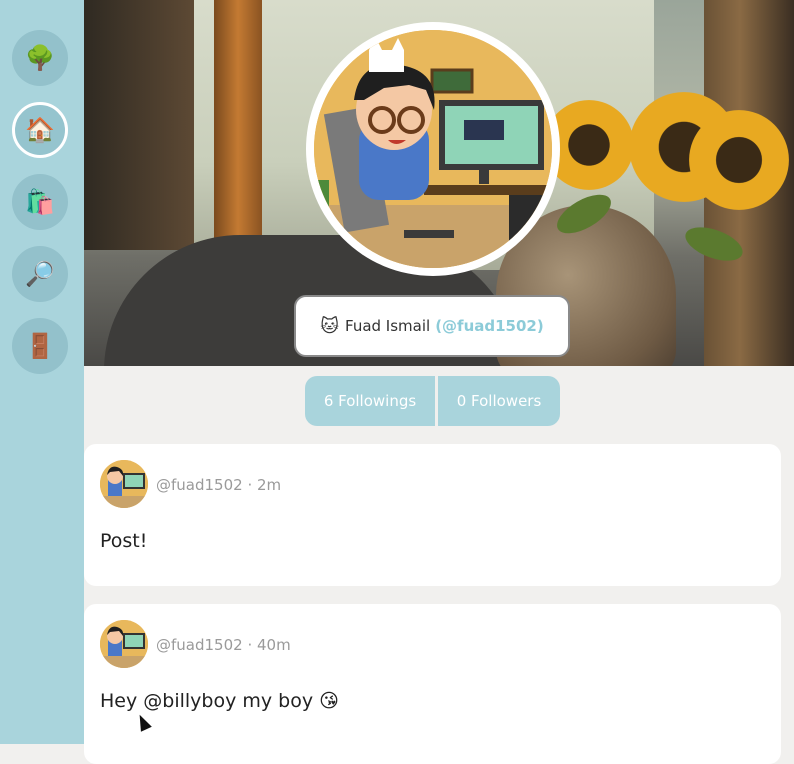 The height and width of the screenshot is (764, 794). I want to click on sidebar: 🌳 🏠 🛍️ 🔎 🚪, so click(42, 372).